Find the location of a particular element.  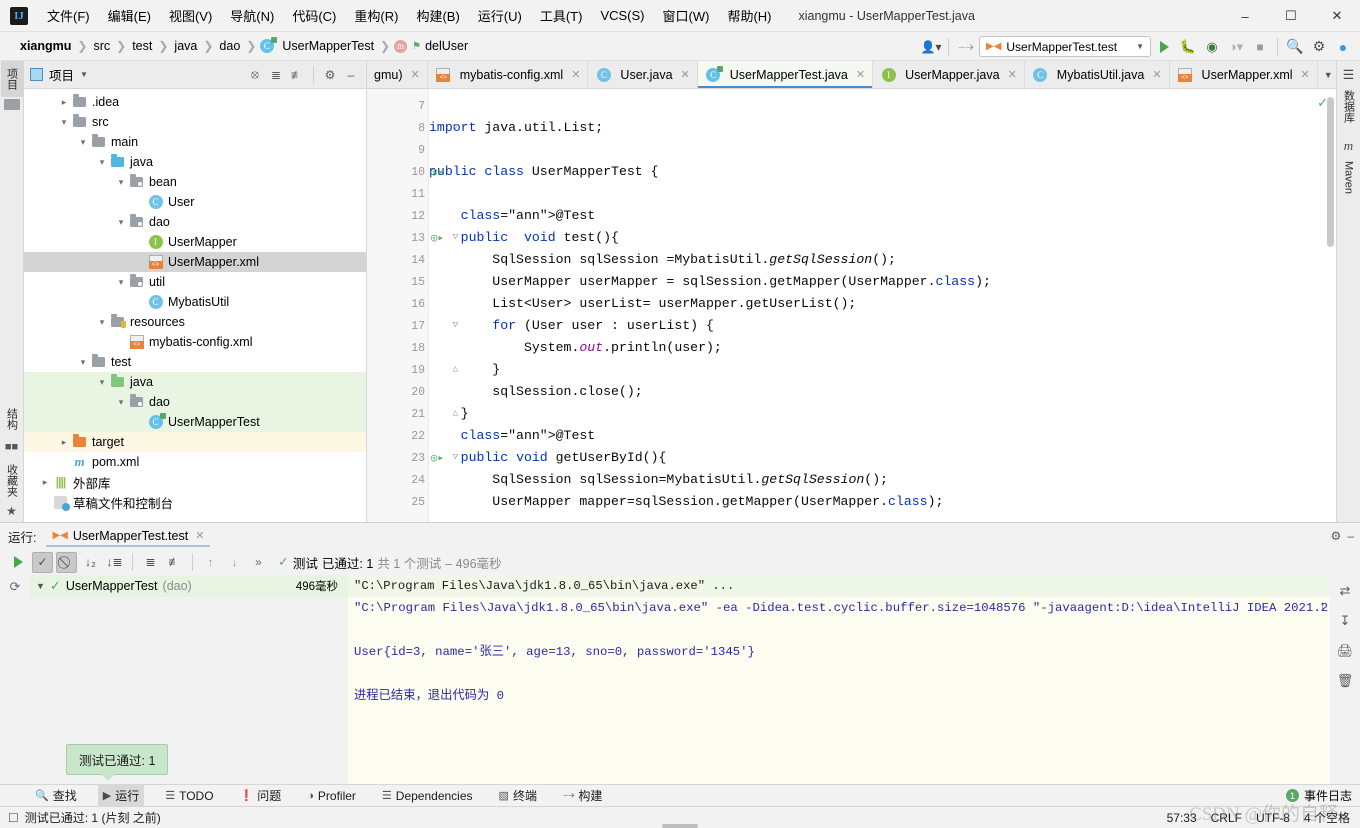

stop-button: ■ is located at coordinates (1260, 47).